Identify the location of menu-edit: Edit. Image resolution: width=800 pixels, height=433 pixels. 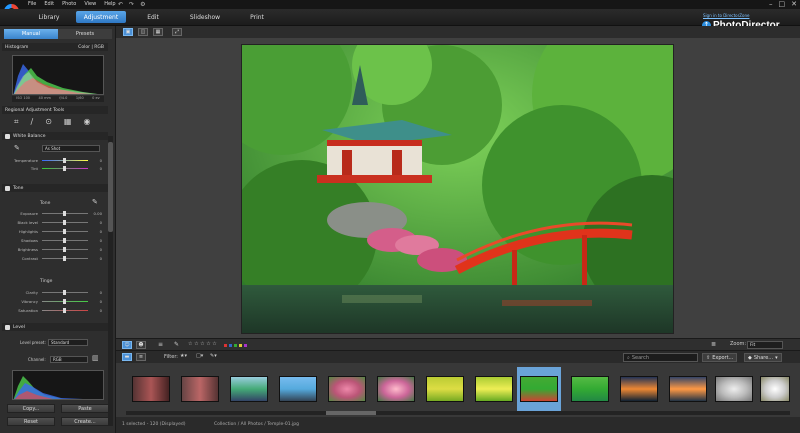
(49, 4).